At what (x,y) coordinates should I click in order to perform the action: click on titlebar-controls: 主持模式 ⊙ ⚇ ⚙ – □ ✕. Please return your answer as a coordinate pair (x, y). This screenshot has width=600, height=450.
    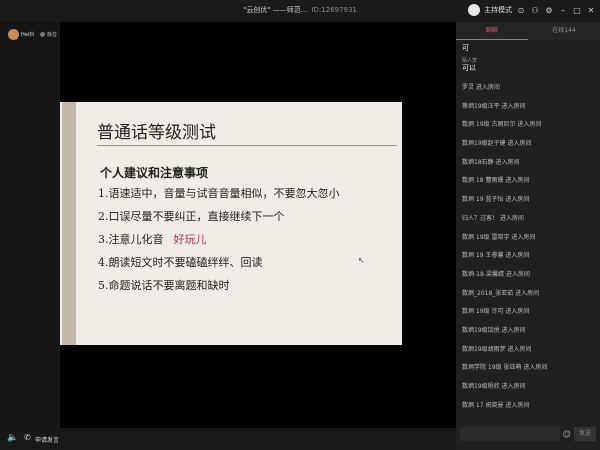
    Looking at the image, I should click on (532, 10).